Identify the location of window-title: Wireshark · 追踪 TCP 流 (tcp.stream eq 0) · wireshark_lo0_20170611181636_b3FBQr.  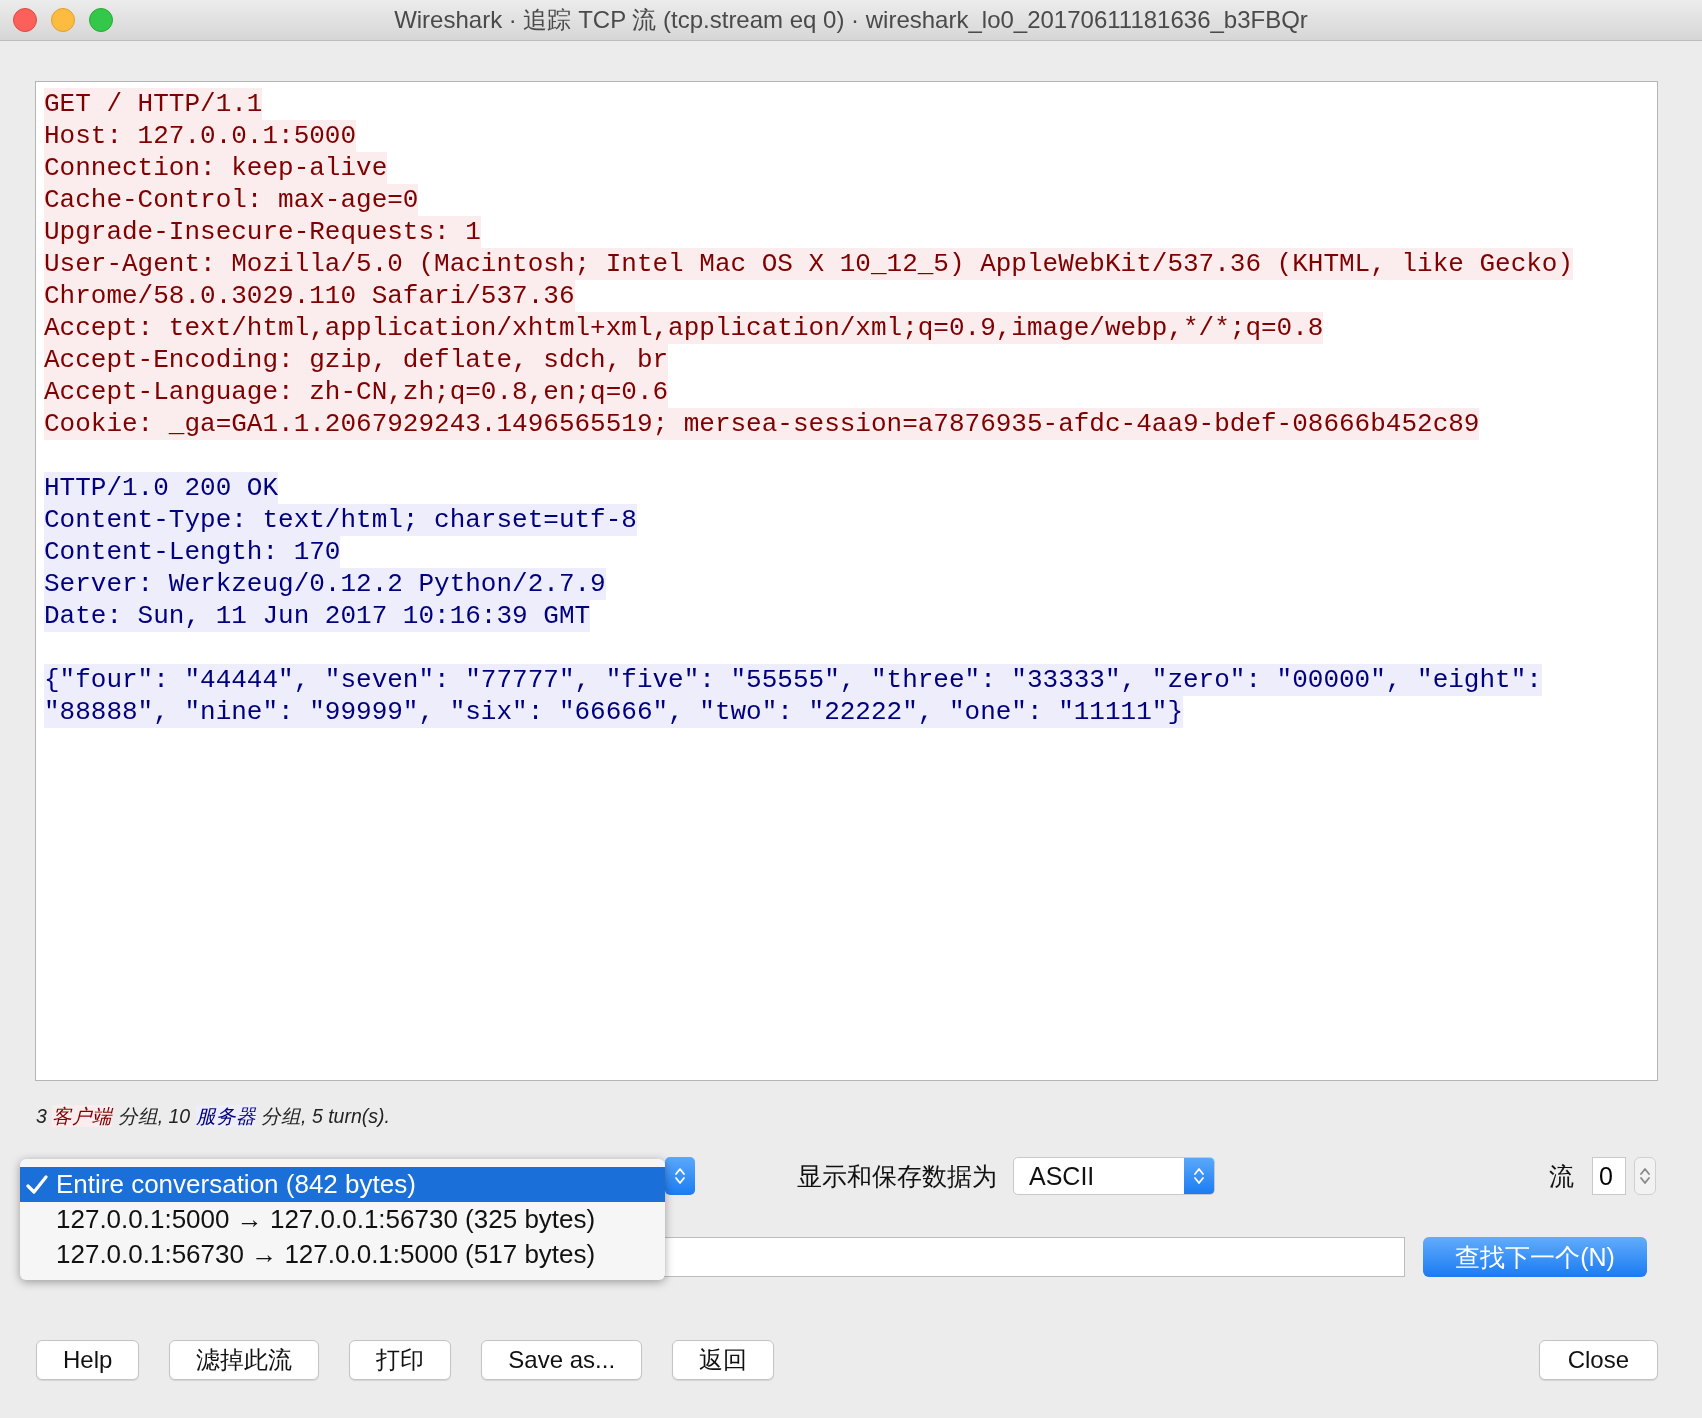
(851, 19).